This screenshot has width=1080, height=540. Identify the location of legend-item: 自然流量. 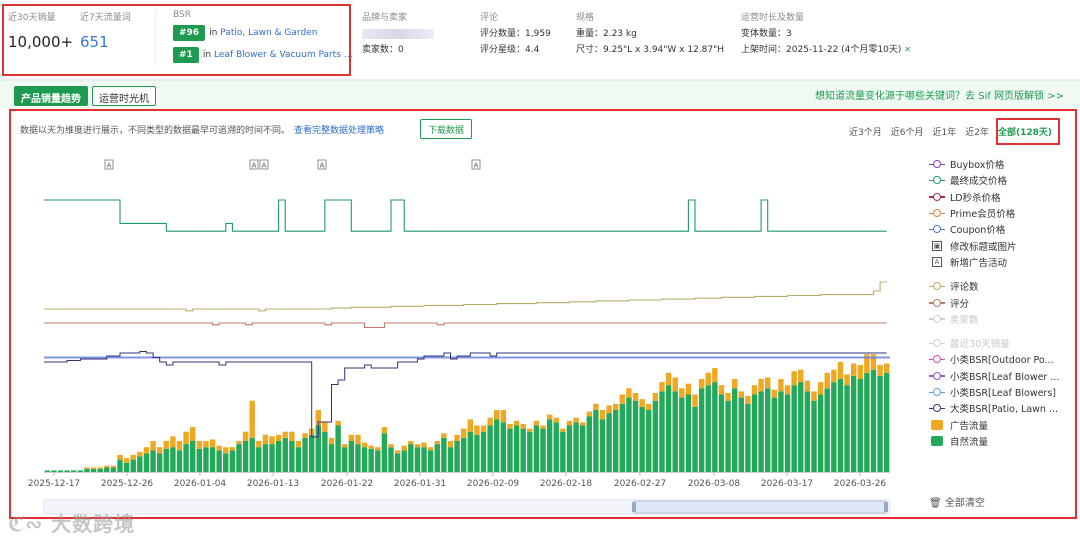
(1001, 441).